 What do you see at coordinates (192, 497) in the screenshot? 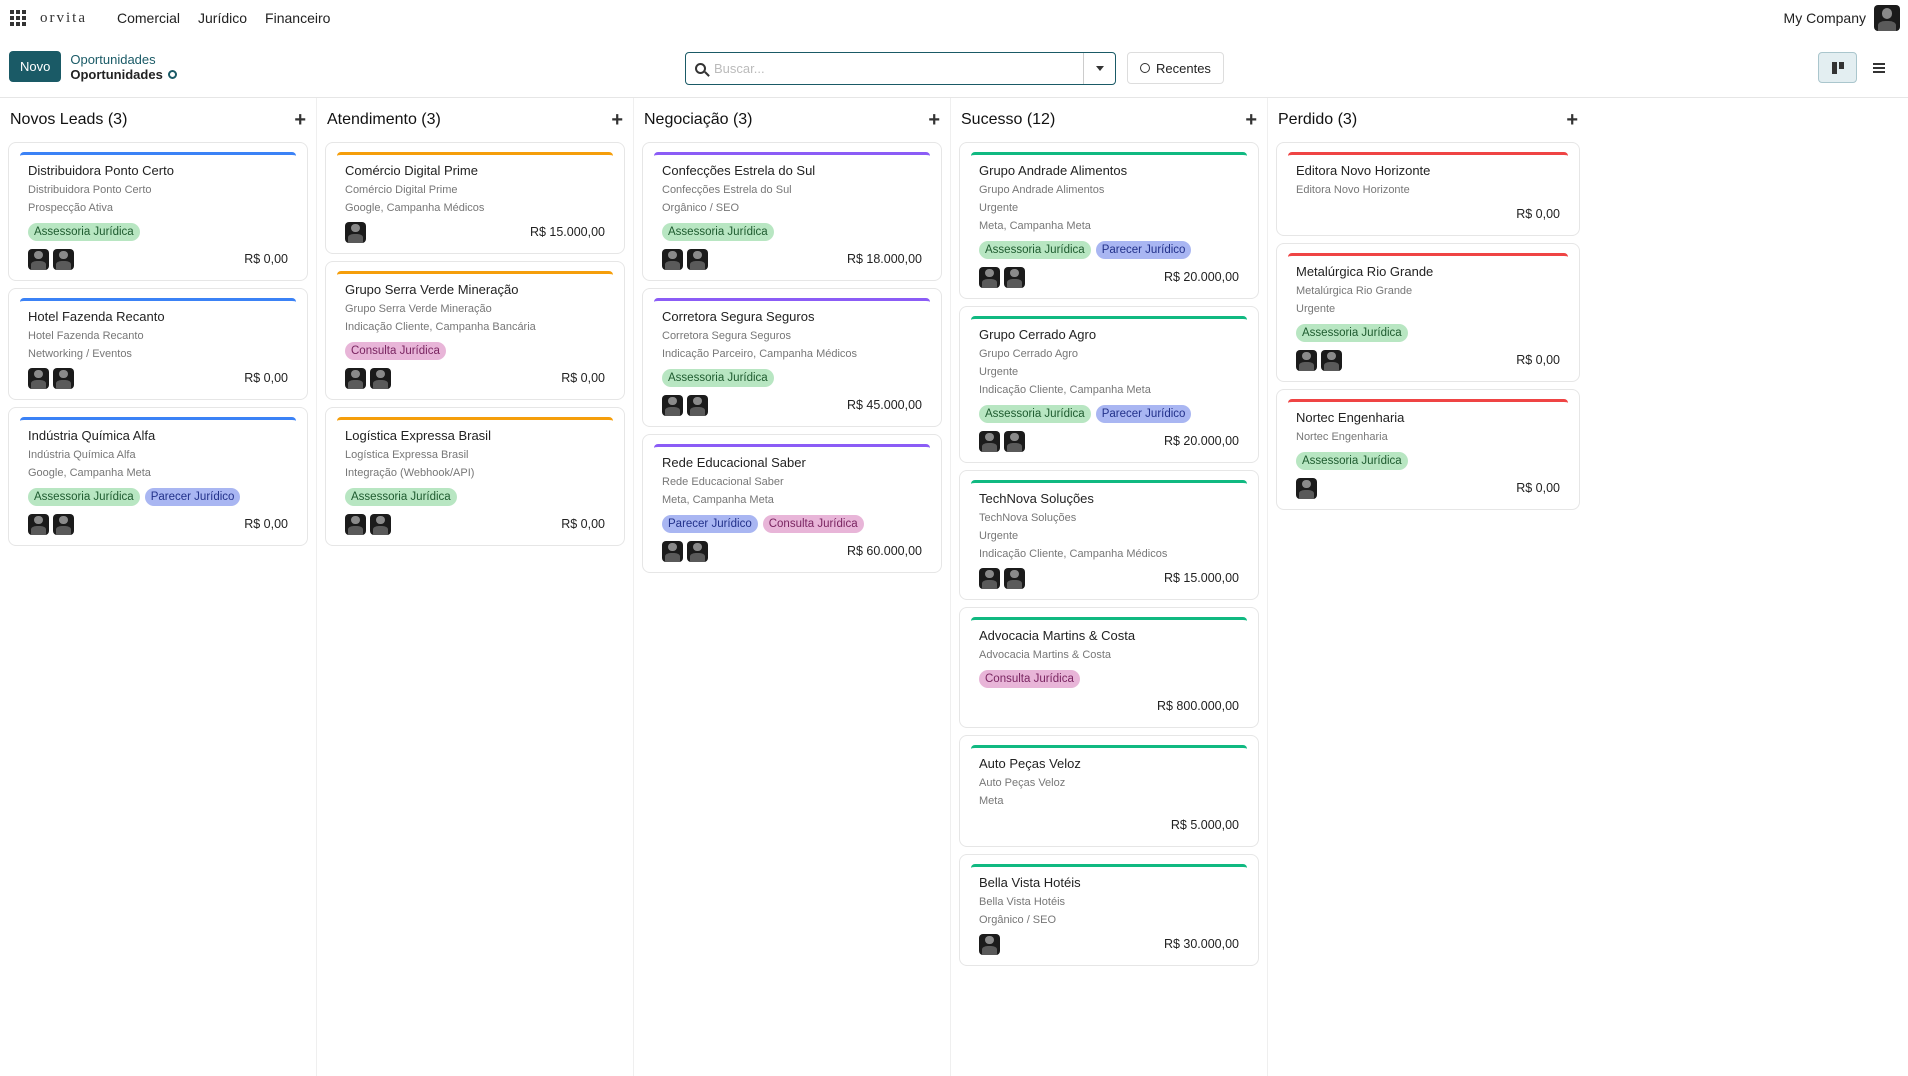
I see `tag-badge: Parecer Jurídico` at bounding box center [192, 497].